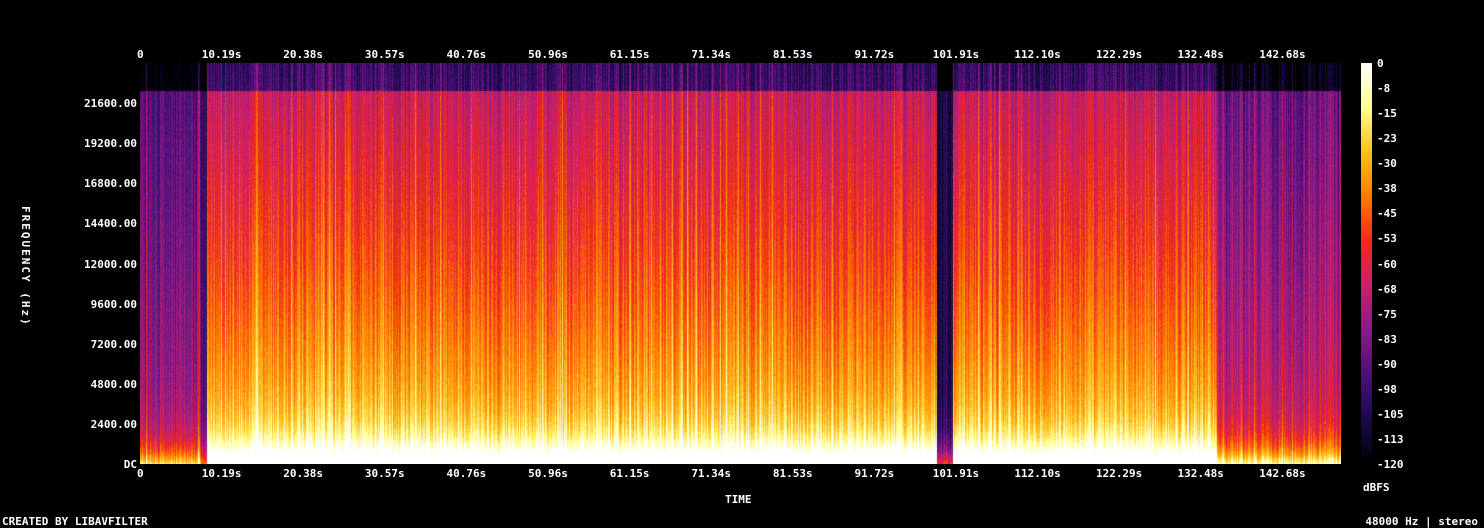 Image resolution: width=1484 pixels, height=528 pixels. What do you see at coordinates (1390, 439) in the screenshot?
I see `colorbar-tick-label: -113` at bounding box center [1390, 439].